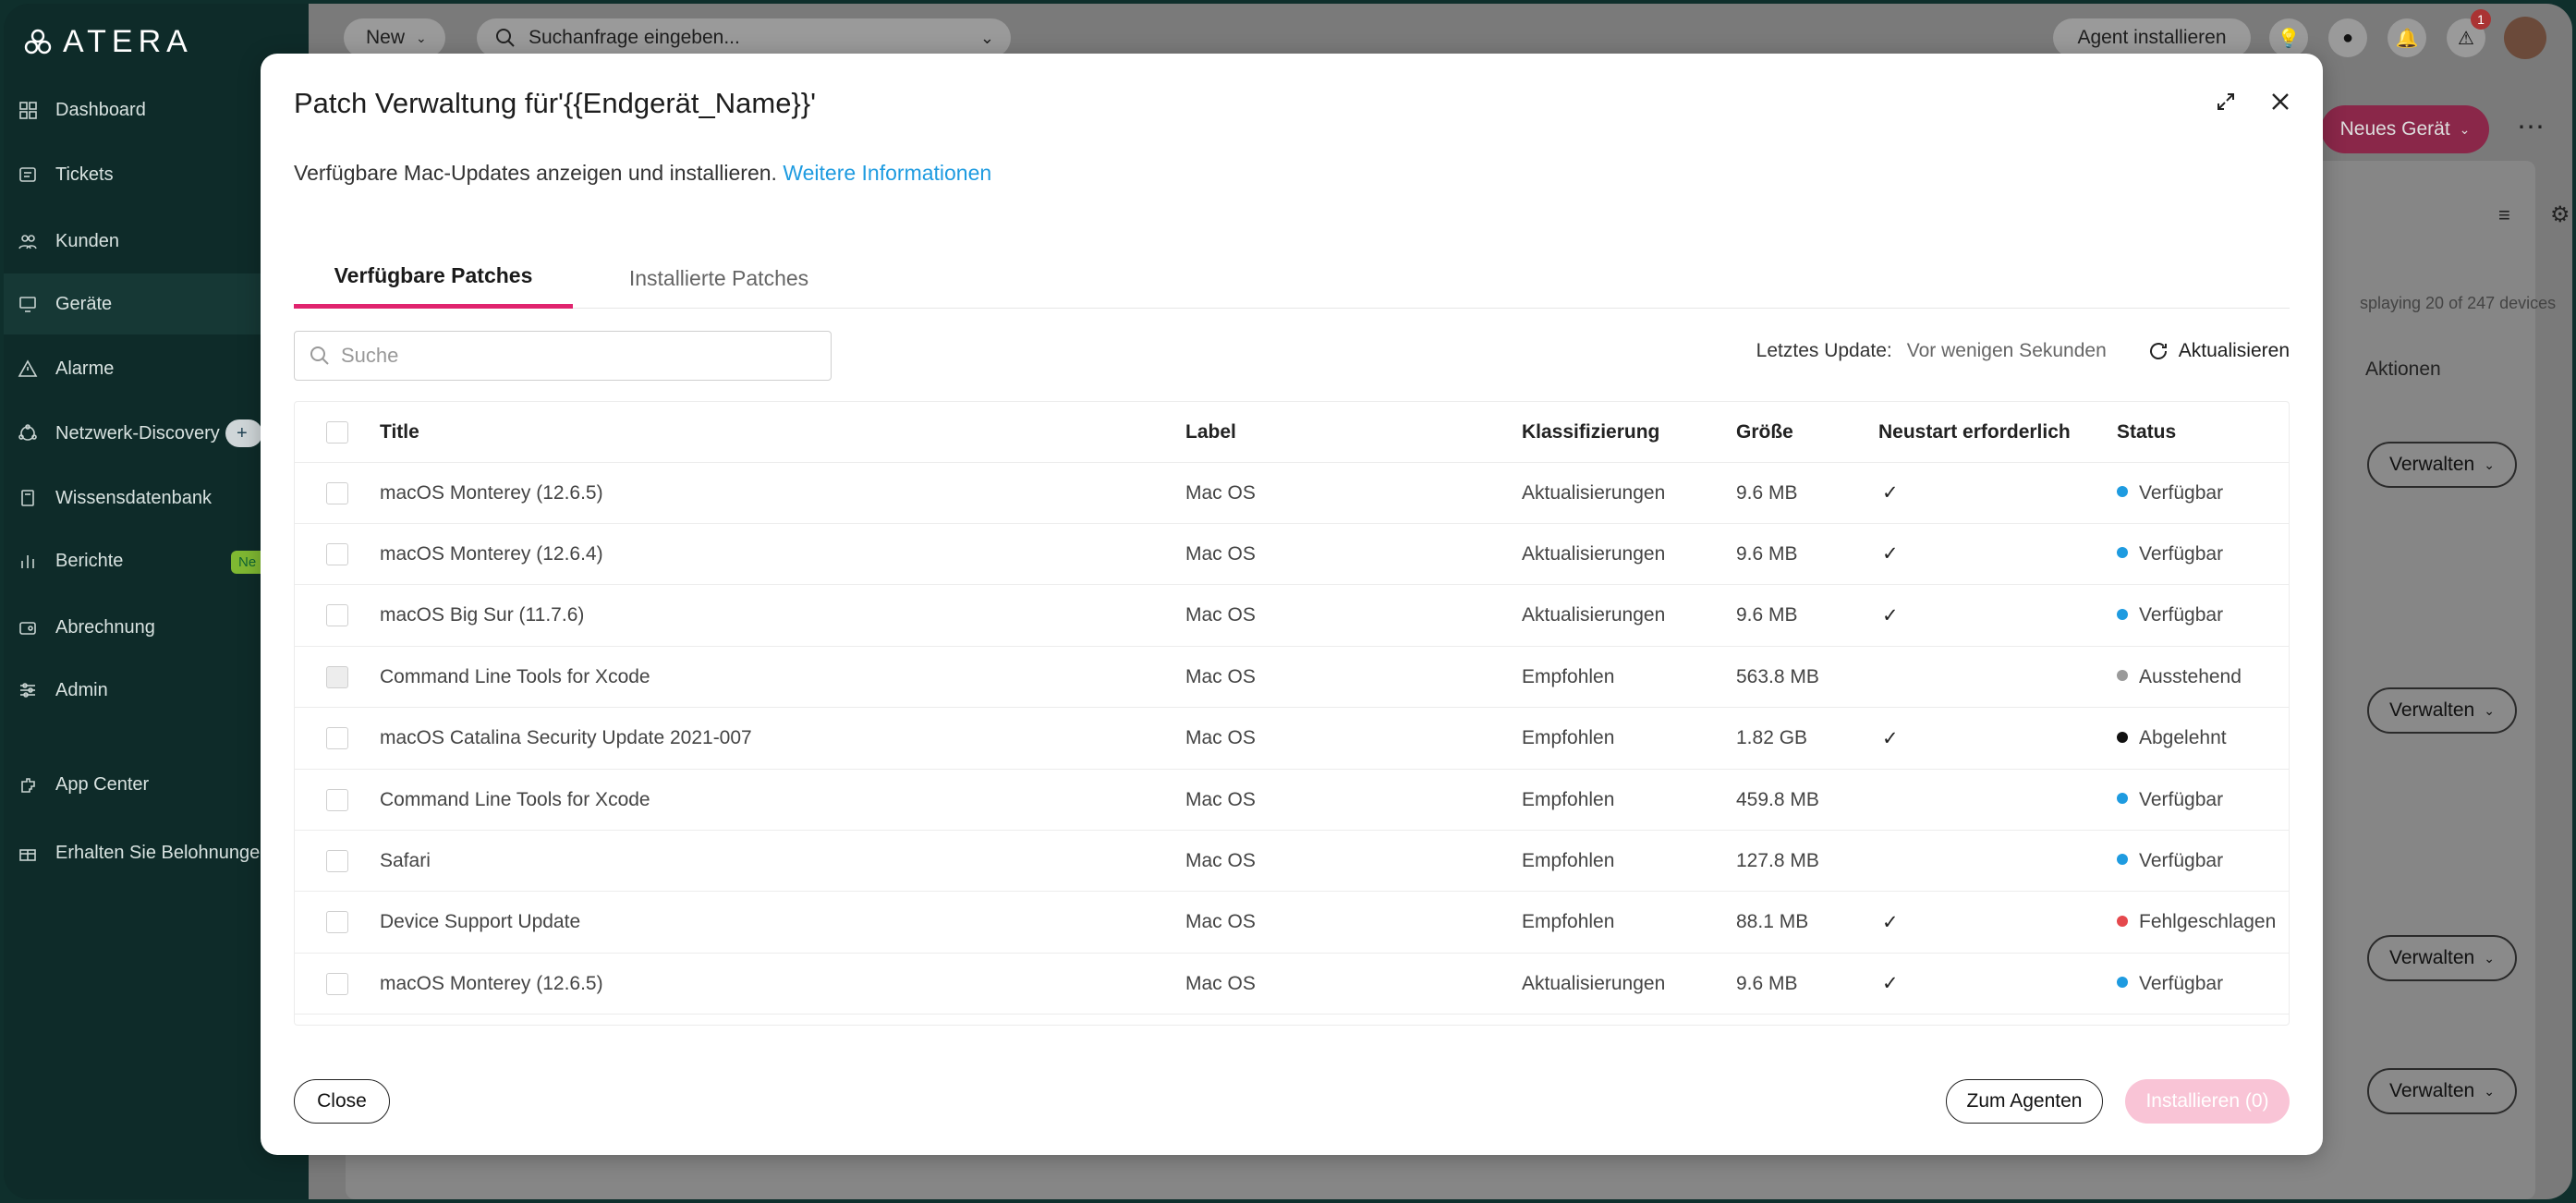  What do you see at coordinates (2489, 1091) in the screenshot?
I see `chevron-down-icon: ⌄` at bounding box center [2489, 1091].